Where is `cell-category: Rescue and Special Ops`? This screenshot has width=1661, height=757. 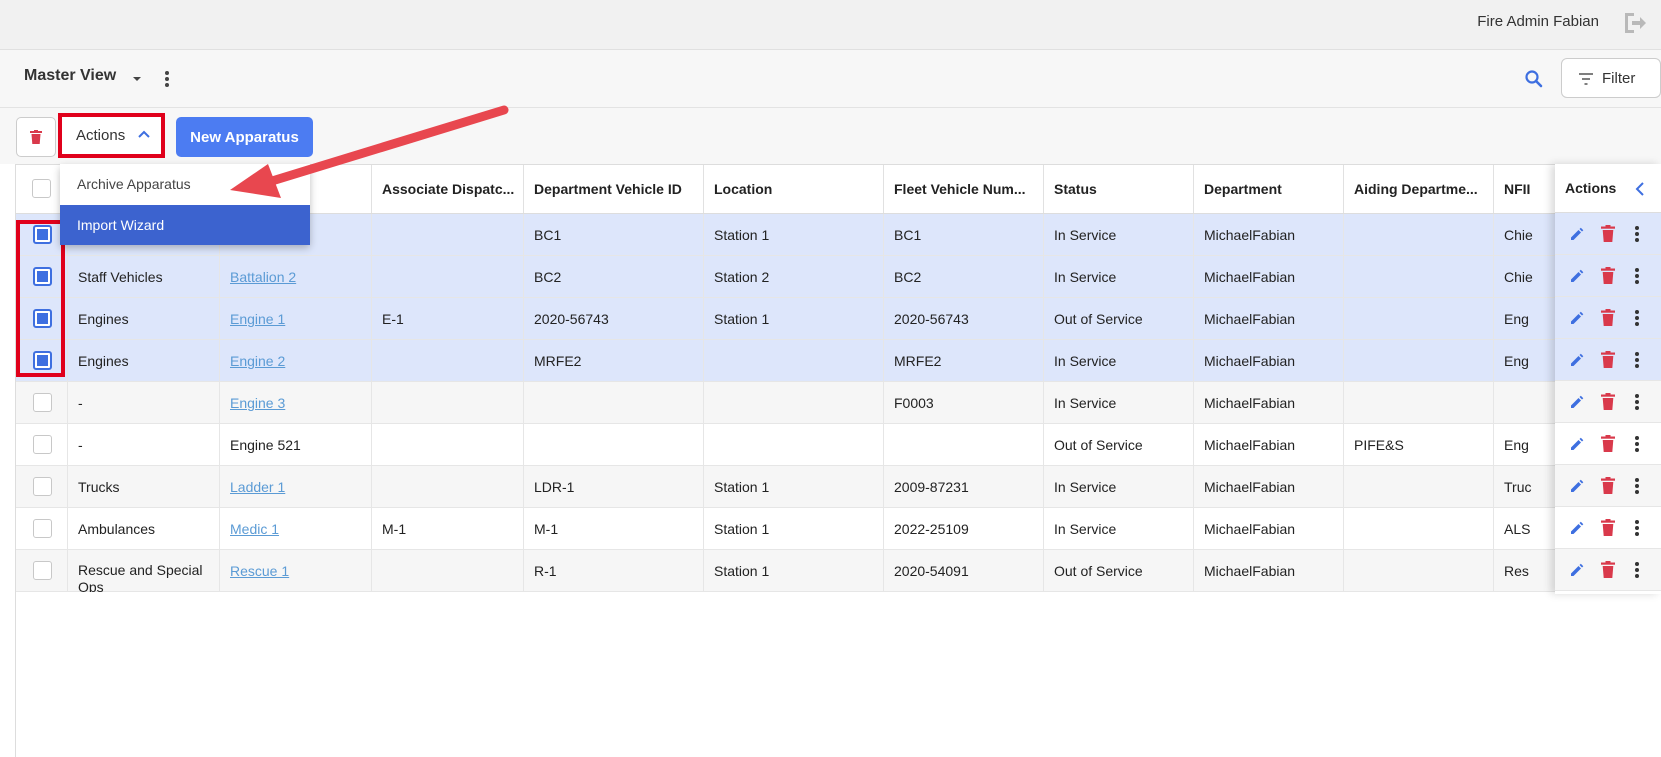 cell-category: Rescue and Special Ops is located at coordinates (144, 571).